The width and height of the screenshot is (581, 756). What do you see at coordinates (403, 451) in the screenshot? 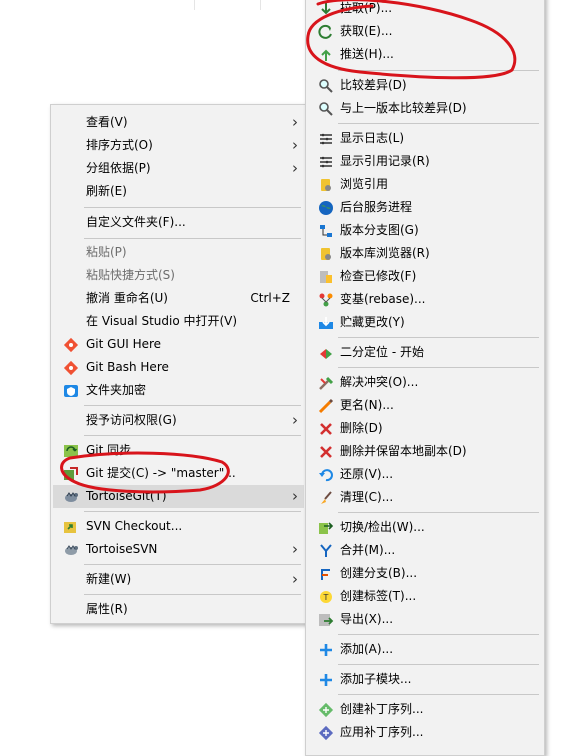
I see `menu-item-label: 删除并保留本地副本(D)` at bounding box center [403, 451].